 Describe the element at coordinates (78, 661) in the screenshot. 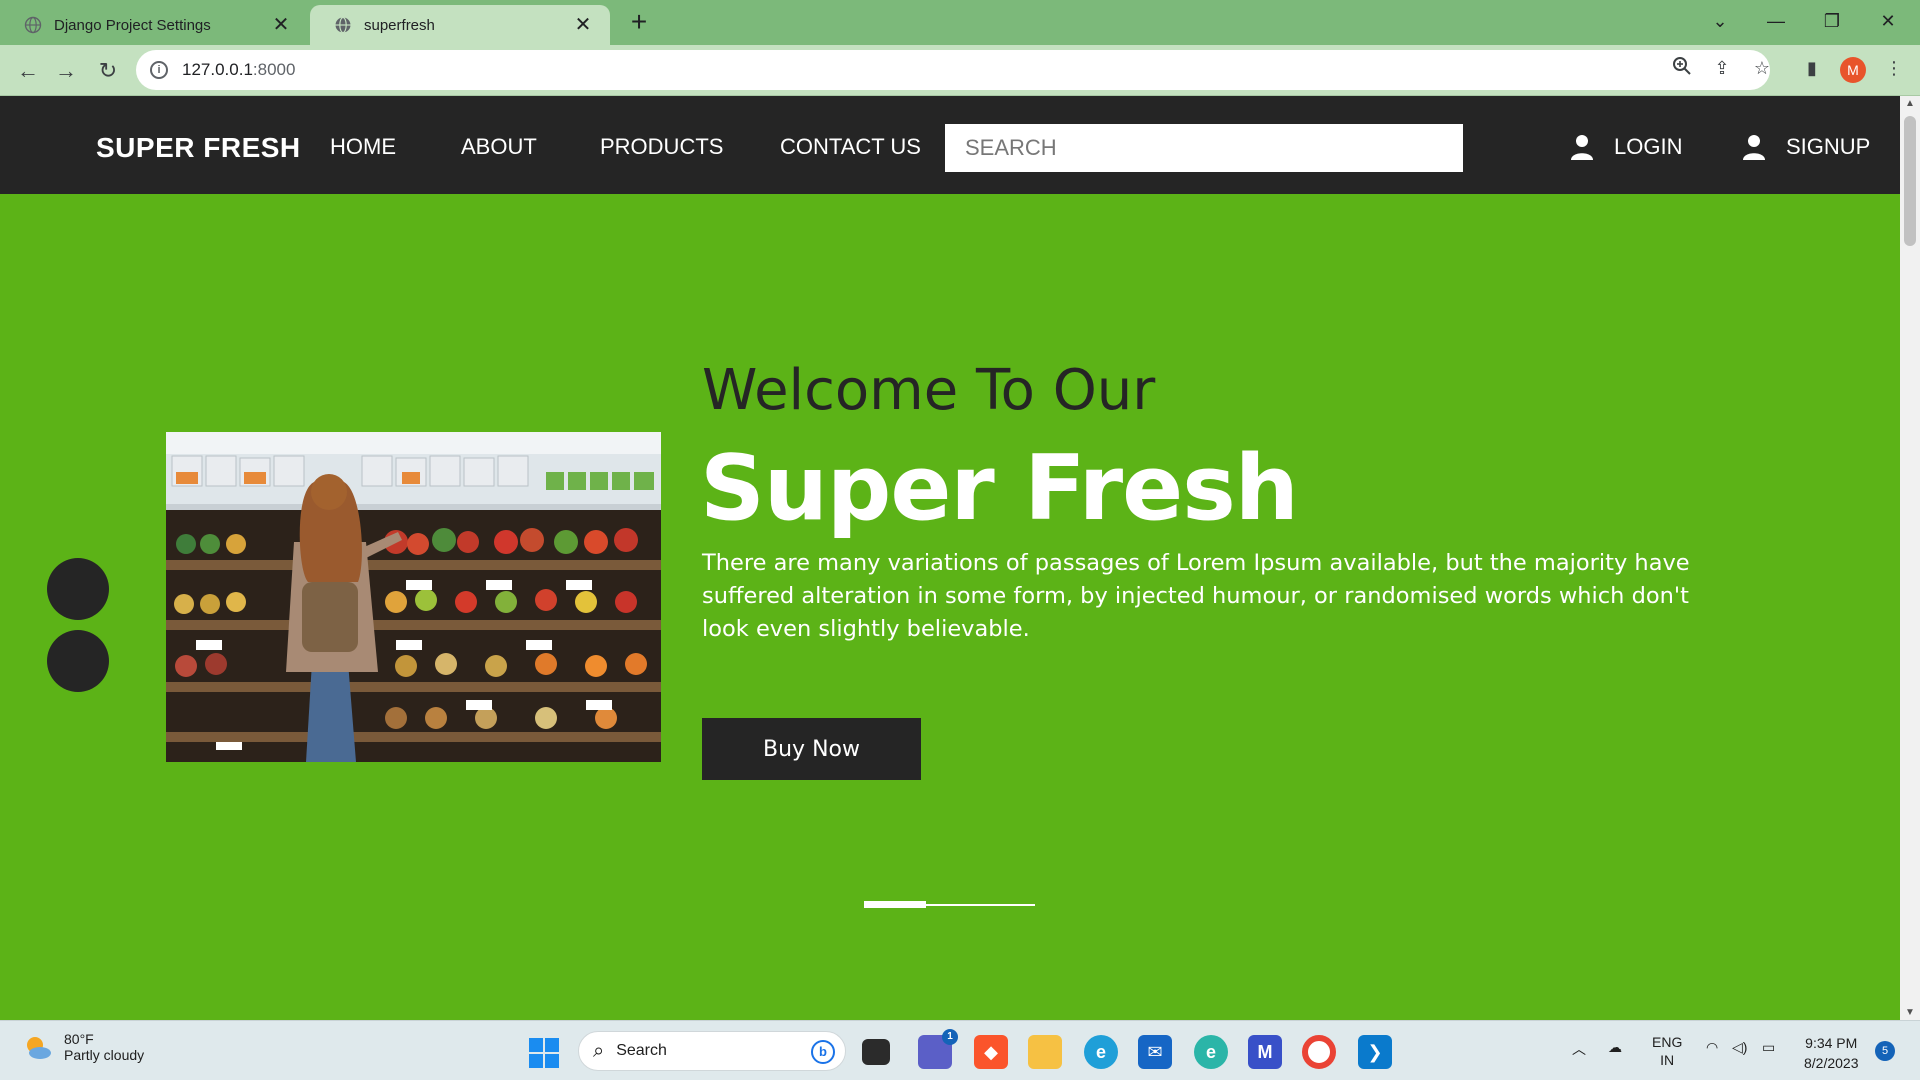

I see `slider-next-dot` at that location.